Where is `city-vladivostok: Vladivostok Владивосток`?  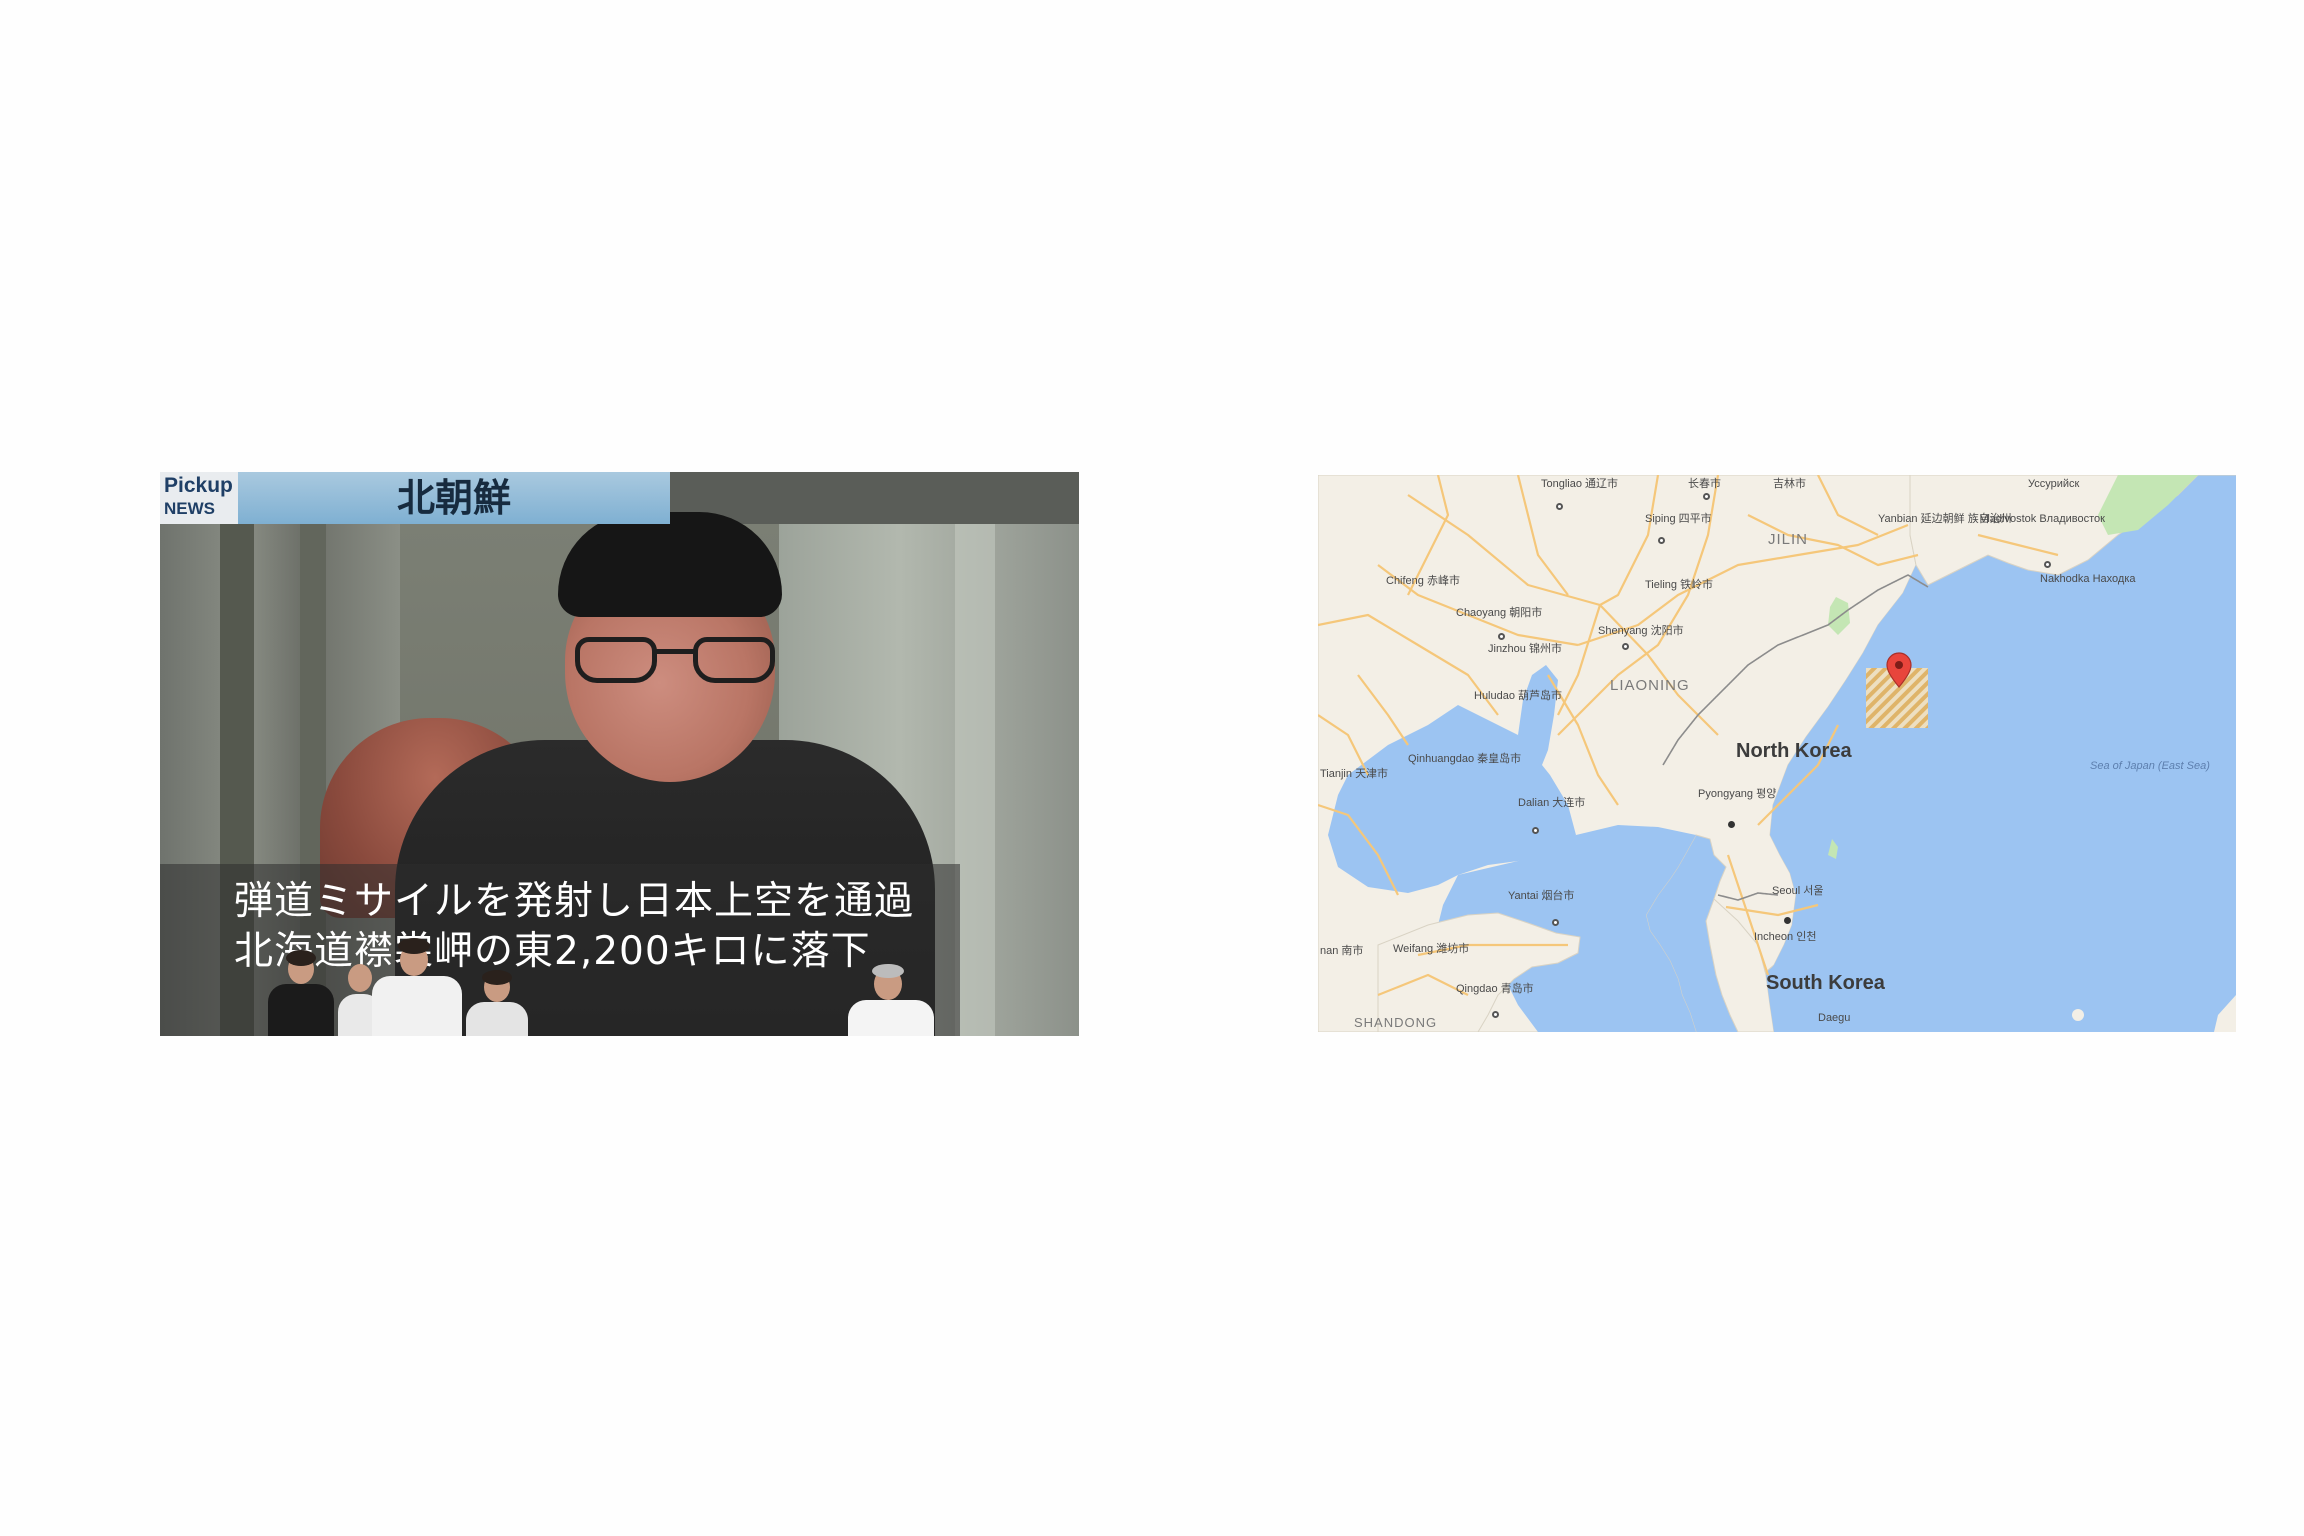 city-vladivostok: Vladivostok Владивосток is located at coordinates (2042, 519).